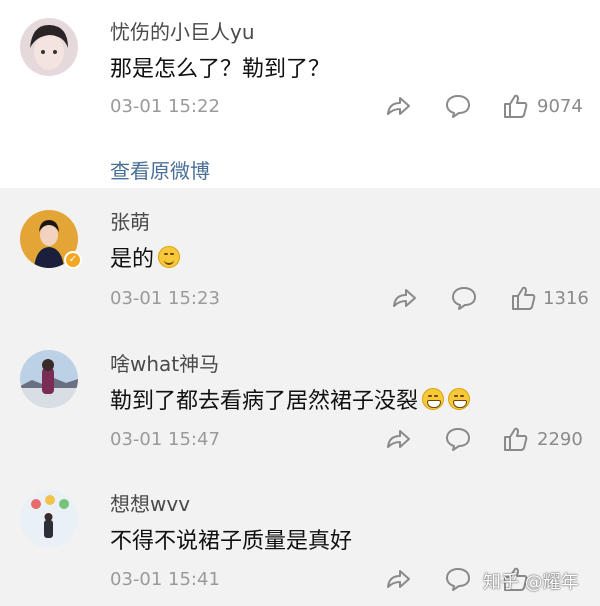 Image resolution: width=600 pixels, height=606 pixels. What do you see at coordinates (160, 169) in the screenshot?
I see `view-original-link: 查看原微博` at bounding box center [160, 169].